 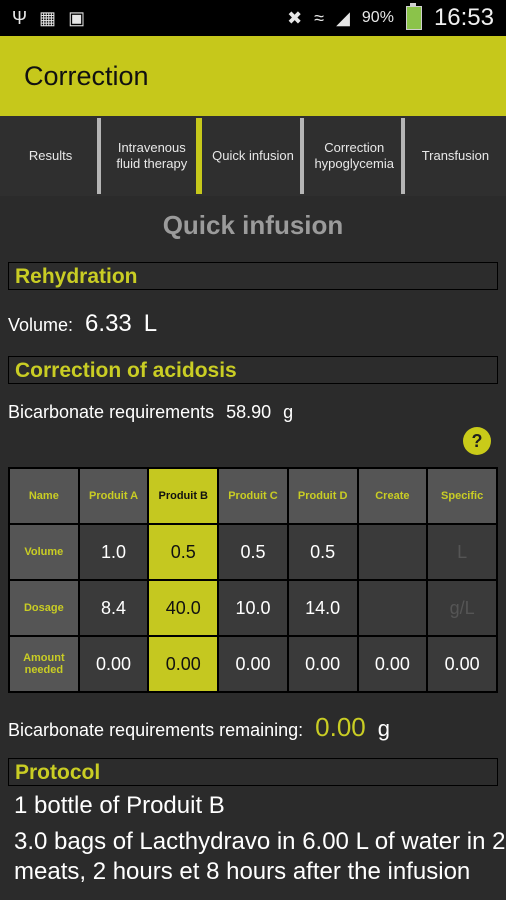 I want to click on tab-results: Results, so click(x=51, y=156).